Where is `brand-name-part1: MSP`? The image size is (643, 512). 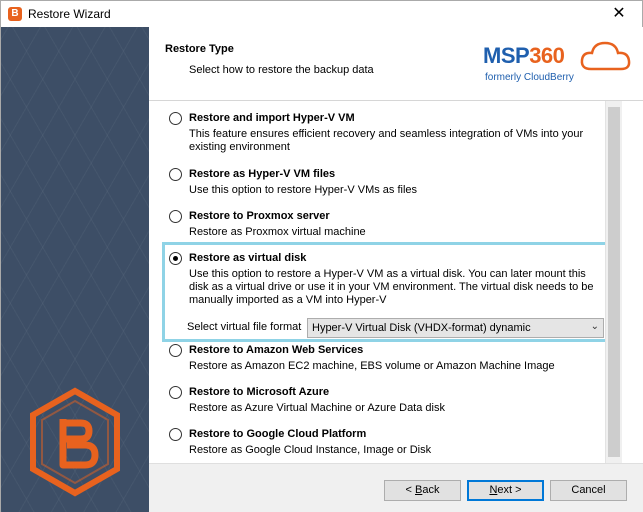
brand-name-part1: MSP is located at coordinates (506, 55).